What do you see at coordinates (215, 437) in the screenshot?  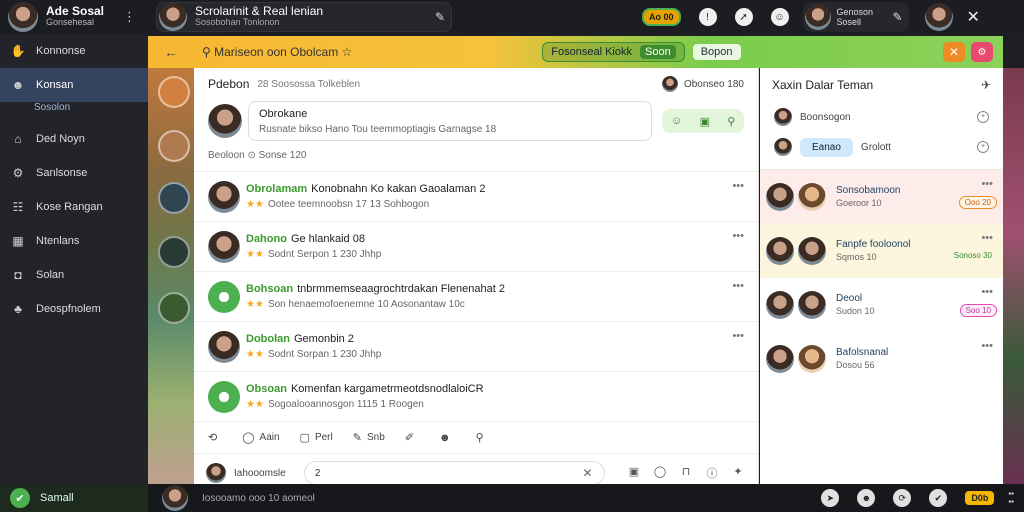 I see `history-button: ⟲` at bounding box center [215, 437].